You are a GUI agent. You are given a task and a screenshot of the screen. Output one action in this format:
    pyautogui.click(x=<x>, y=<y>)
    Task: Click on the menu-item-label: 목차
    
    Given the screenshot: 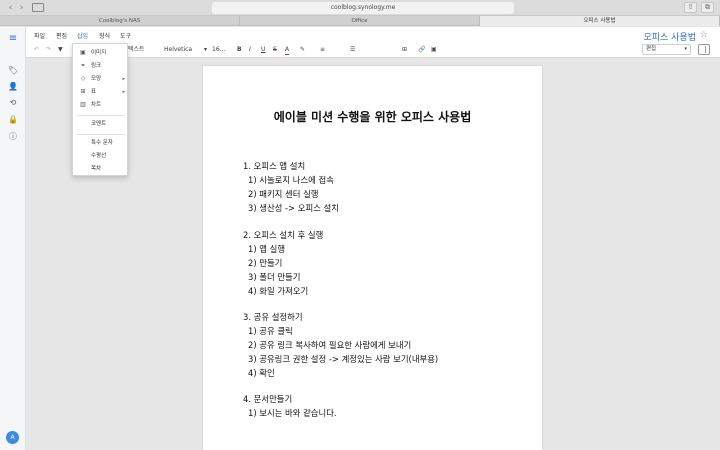 What is the action you would take?
    pyautogui.click(x=96, y=169)
    